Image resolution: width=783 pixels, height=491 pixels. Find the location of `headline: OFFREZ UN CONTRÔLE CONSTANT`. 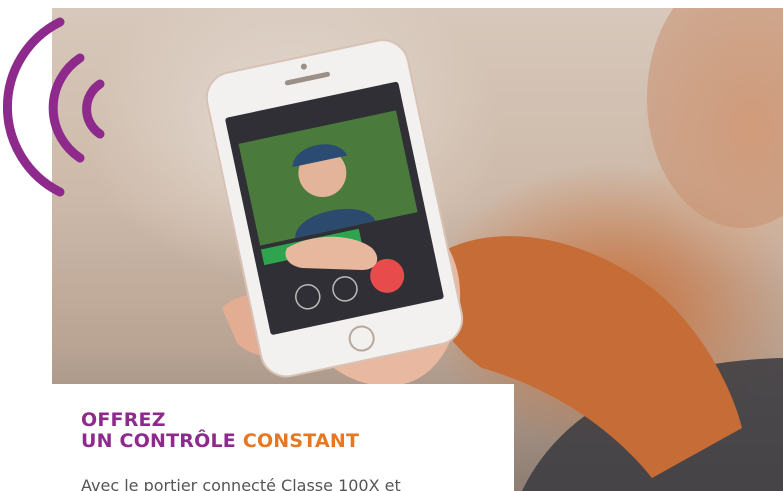

headline: OFFREZ UN CONTRÔLE CONSTANT is located at coordinates (220, 431).